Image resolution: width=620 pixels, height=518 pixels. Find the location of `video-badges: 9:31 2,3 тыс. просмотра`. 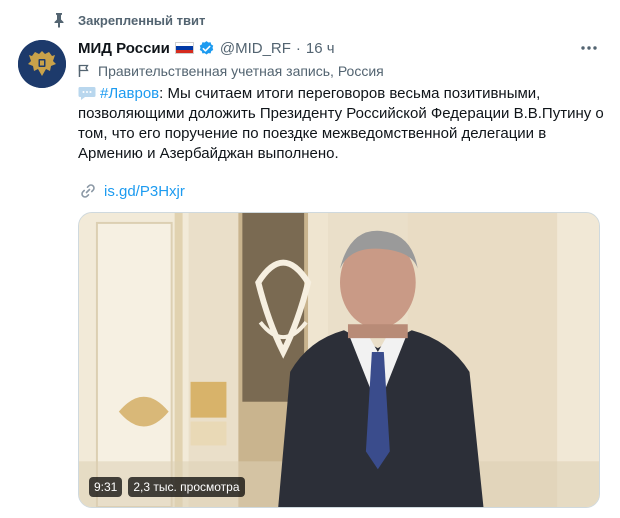

video-badges: 9:31 2,3 тыс. просмотра is located at coordinates (167, 487).